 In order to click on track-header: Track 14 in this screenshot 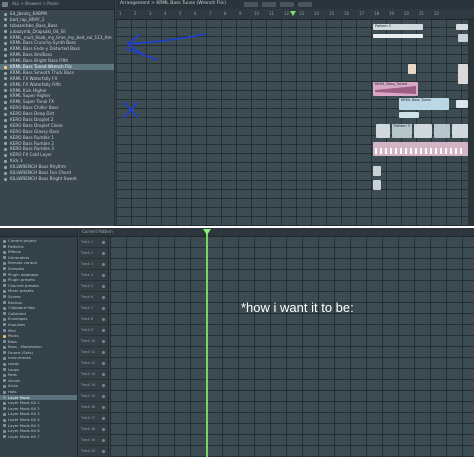, I will do `click(93, 385)`.